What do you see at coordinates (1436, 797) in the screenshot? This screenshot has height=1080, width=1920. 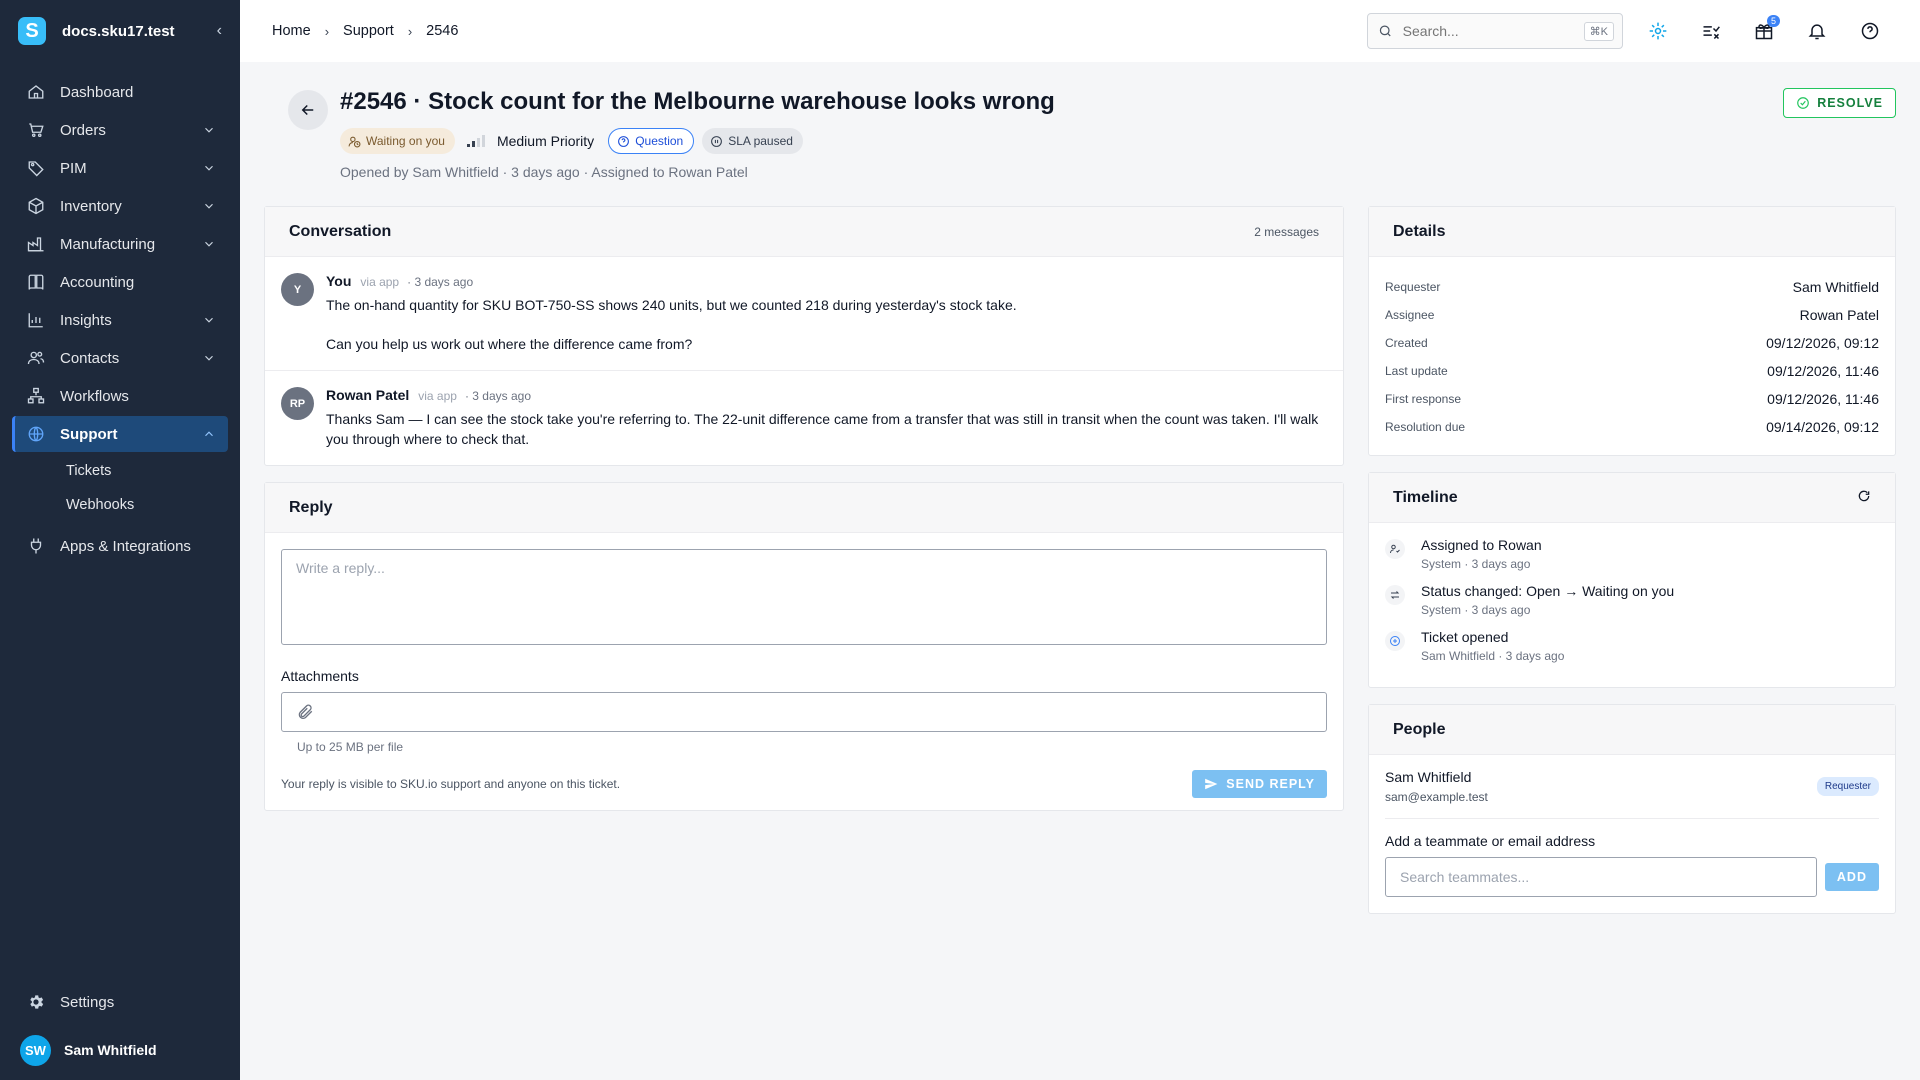 I see `person-email: sam@example.test` at bounding box center [1436, 797].